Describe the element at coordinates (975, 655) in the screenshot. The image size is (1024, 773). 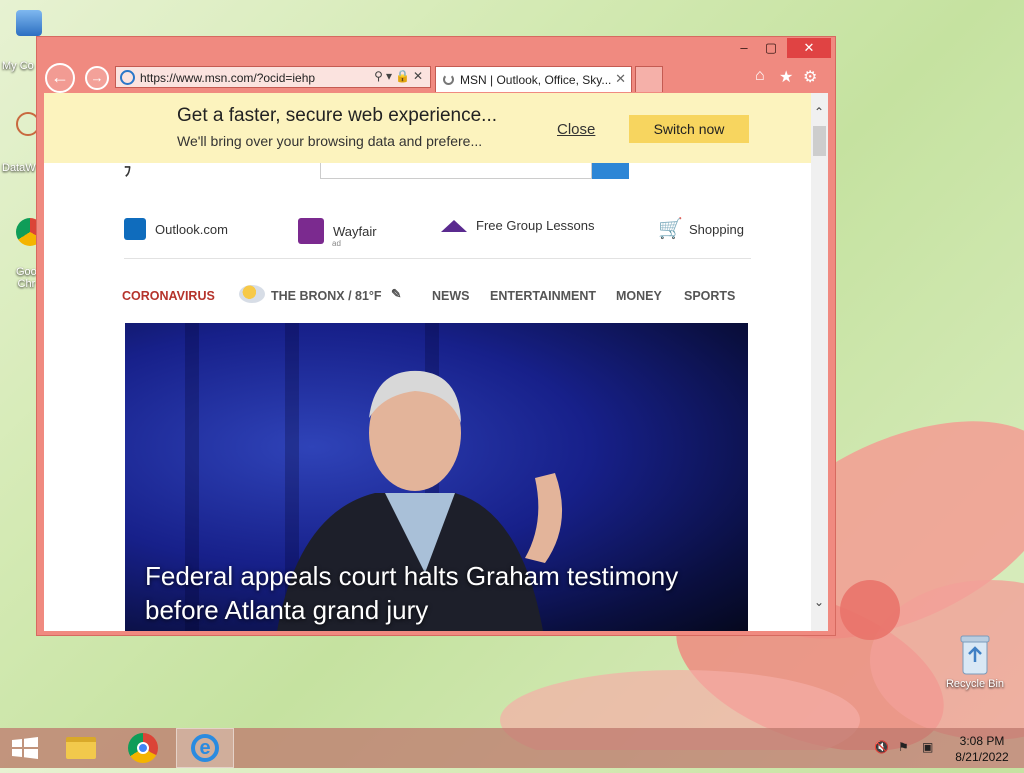
I see `recycle-bin-icon` at that location.